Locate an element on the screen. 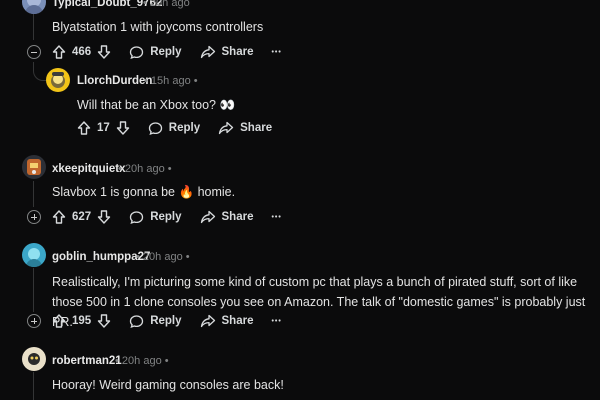  comment-text: Will that be an Xbox too? 👀 is located at coordinates (156, 105).